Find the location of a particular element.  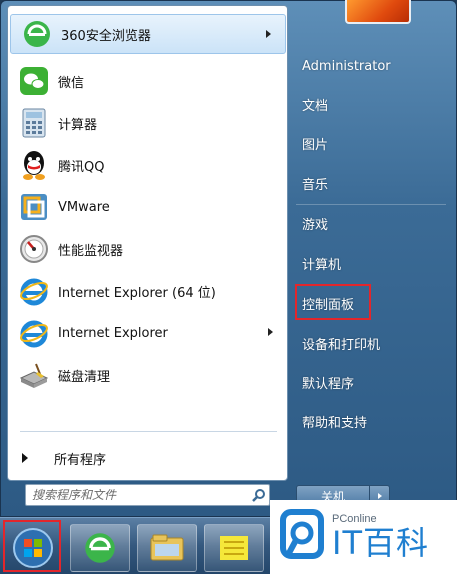

menu-label: 设备和打印机 is located at coordinates (341, 345).